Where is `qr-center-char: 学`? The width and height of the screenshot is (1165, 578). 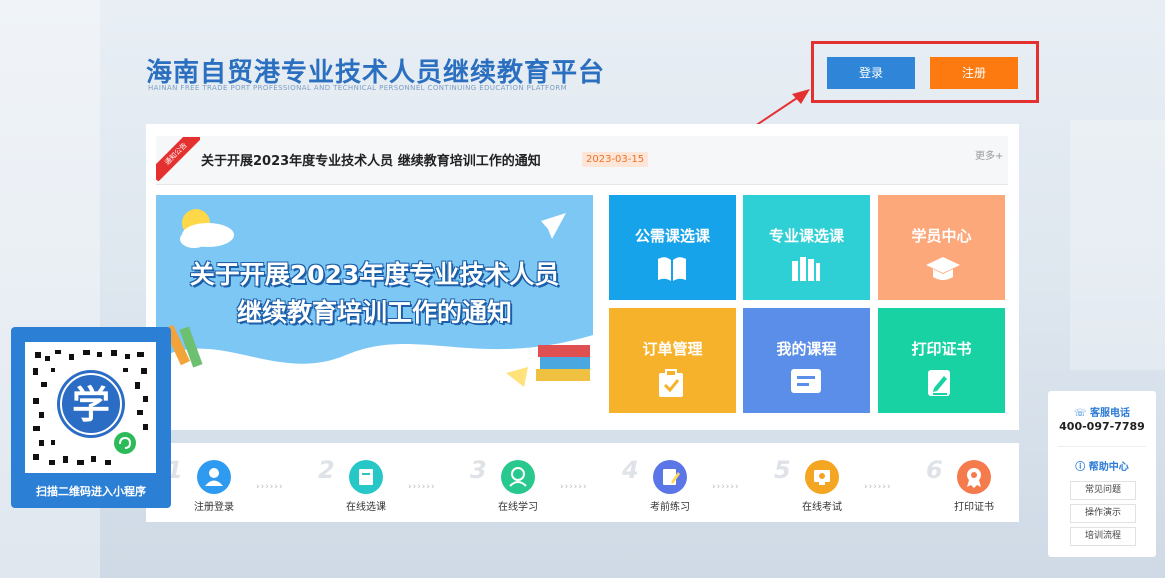 qr-center-char: 学 is located at coordinates (91, 405).